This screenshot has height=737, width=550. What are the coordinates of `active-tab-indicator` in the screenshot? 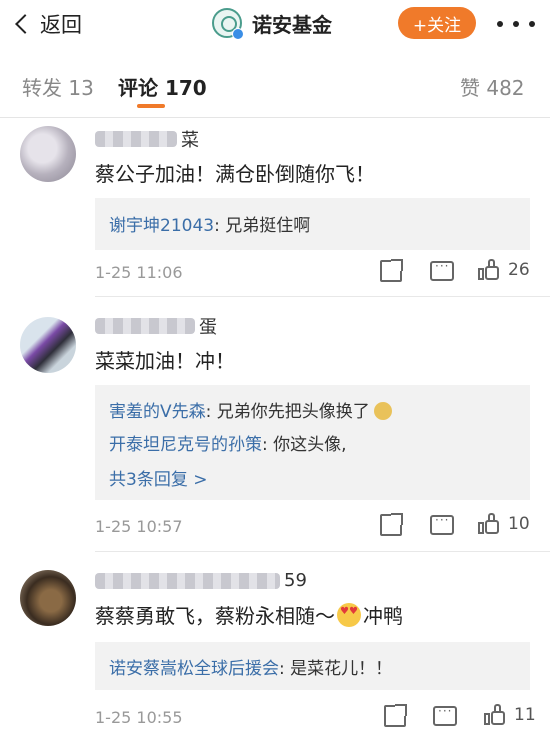 It's located at (151, 106).